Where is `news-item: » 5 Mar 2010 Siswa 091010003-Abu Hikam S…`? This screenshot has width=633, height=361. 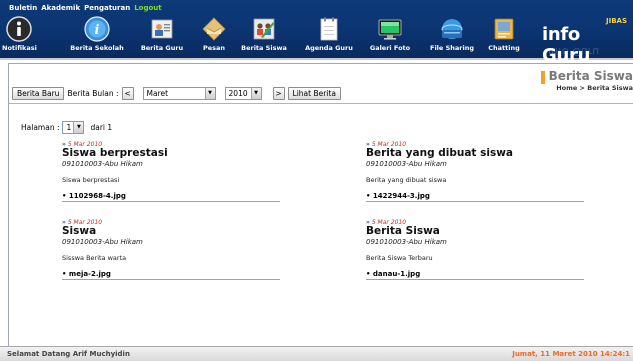 news-item: » 5 Mar 2010 Siswa 091010003-Abu Hikam S… is located at coordinates (177, 249).